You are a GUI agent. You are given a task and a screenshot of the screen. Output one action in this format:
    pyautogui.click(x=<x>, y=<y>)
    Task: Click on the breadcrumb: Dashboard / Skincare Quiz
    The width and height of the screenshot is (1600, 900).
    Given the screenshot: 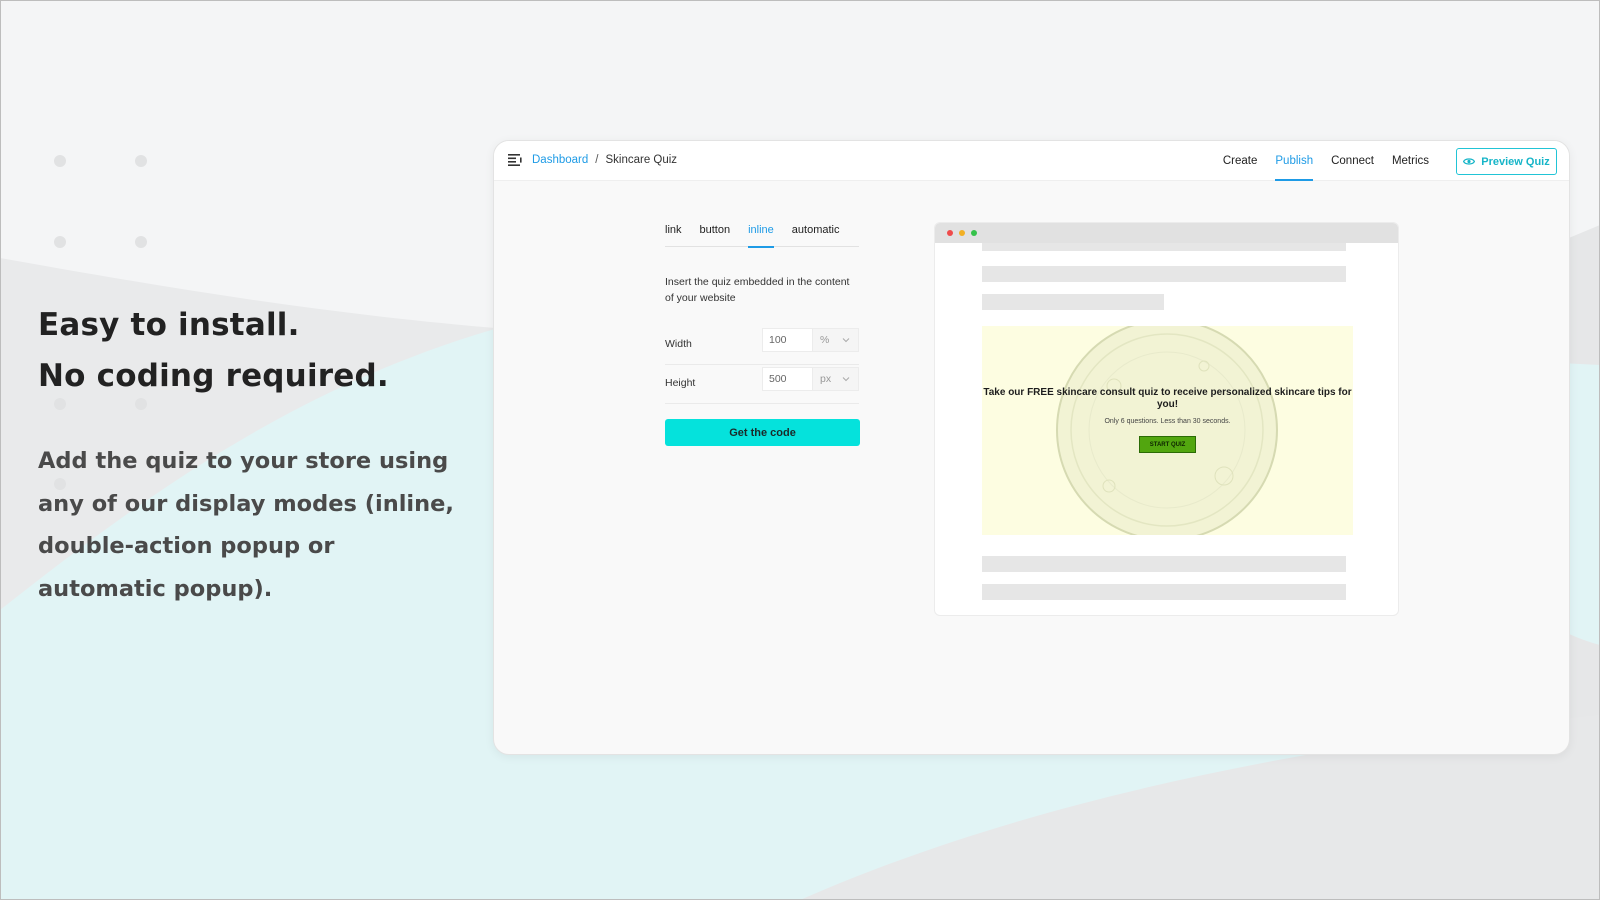 What is the action you would take?
    pyautogui.click(x=604, y=160)
    